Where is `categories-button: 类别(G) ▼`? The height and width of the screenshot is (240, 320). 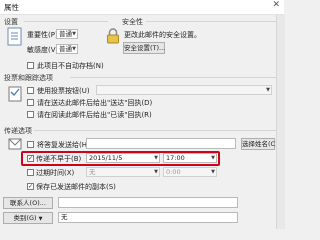 categories-button: 类别(G) ▼ is located at coordinates (28, 218).